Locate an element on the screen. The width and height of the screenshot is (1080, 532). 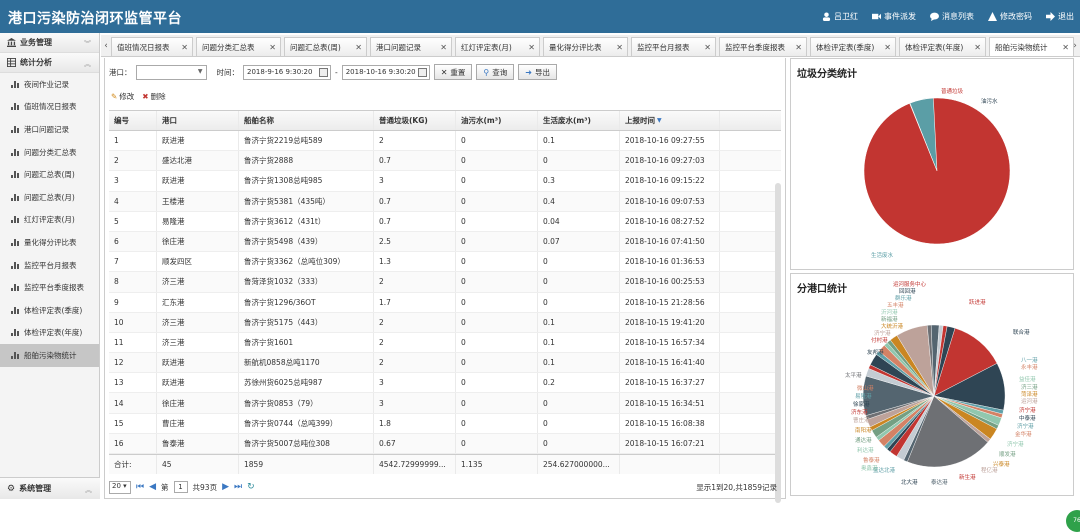
vertical-scrollbar is located at coordinates (778, 343).